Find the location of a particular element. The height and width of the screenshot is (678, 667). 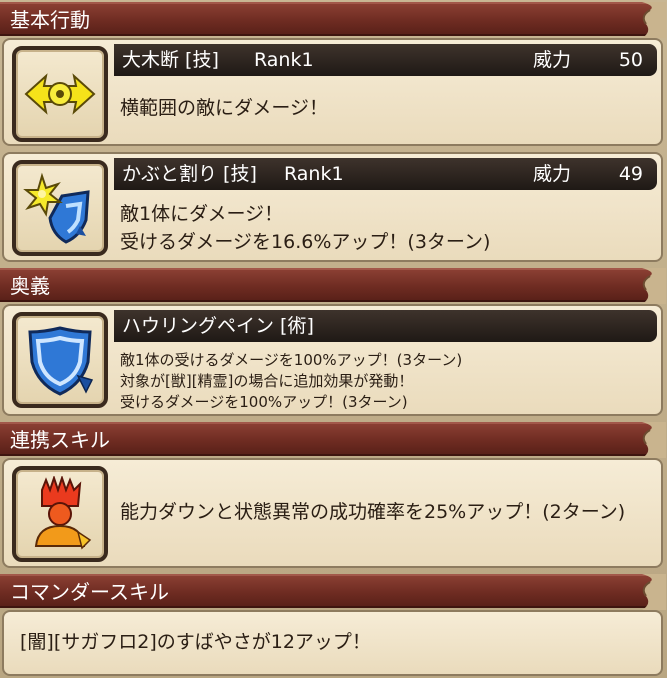

slash-wave-icon is located at coordinates (60, 94).